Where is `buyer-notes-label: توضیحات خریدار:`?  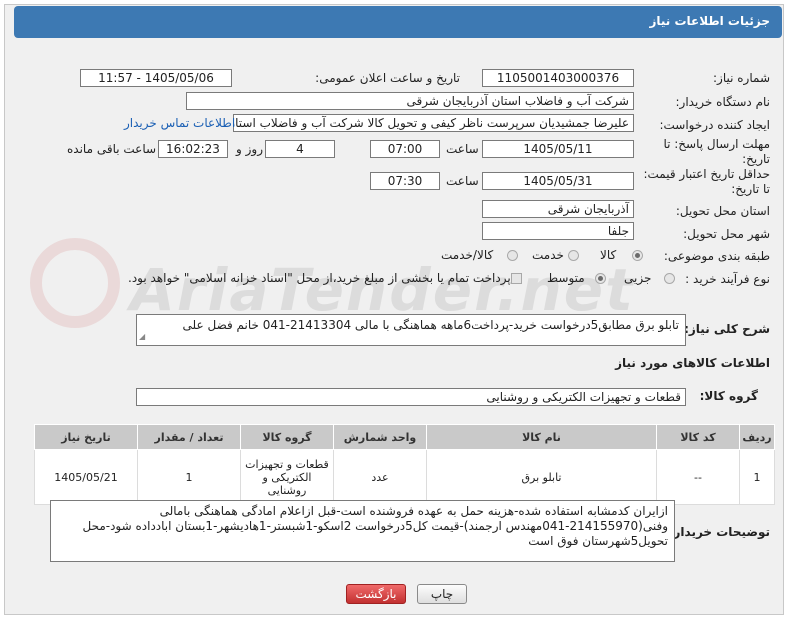 buyer-notes-label: توضیحات خریدار: is located at coordinates (719, 532).